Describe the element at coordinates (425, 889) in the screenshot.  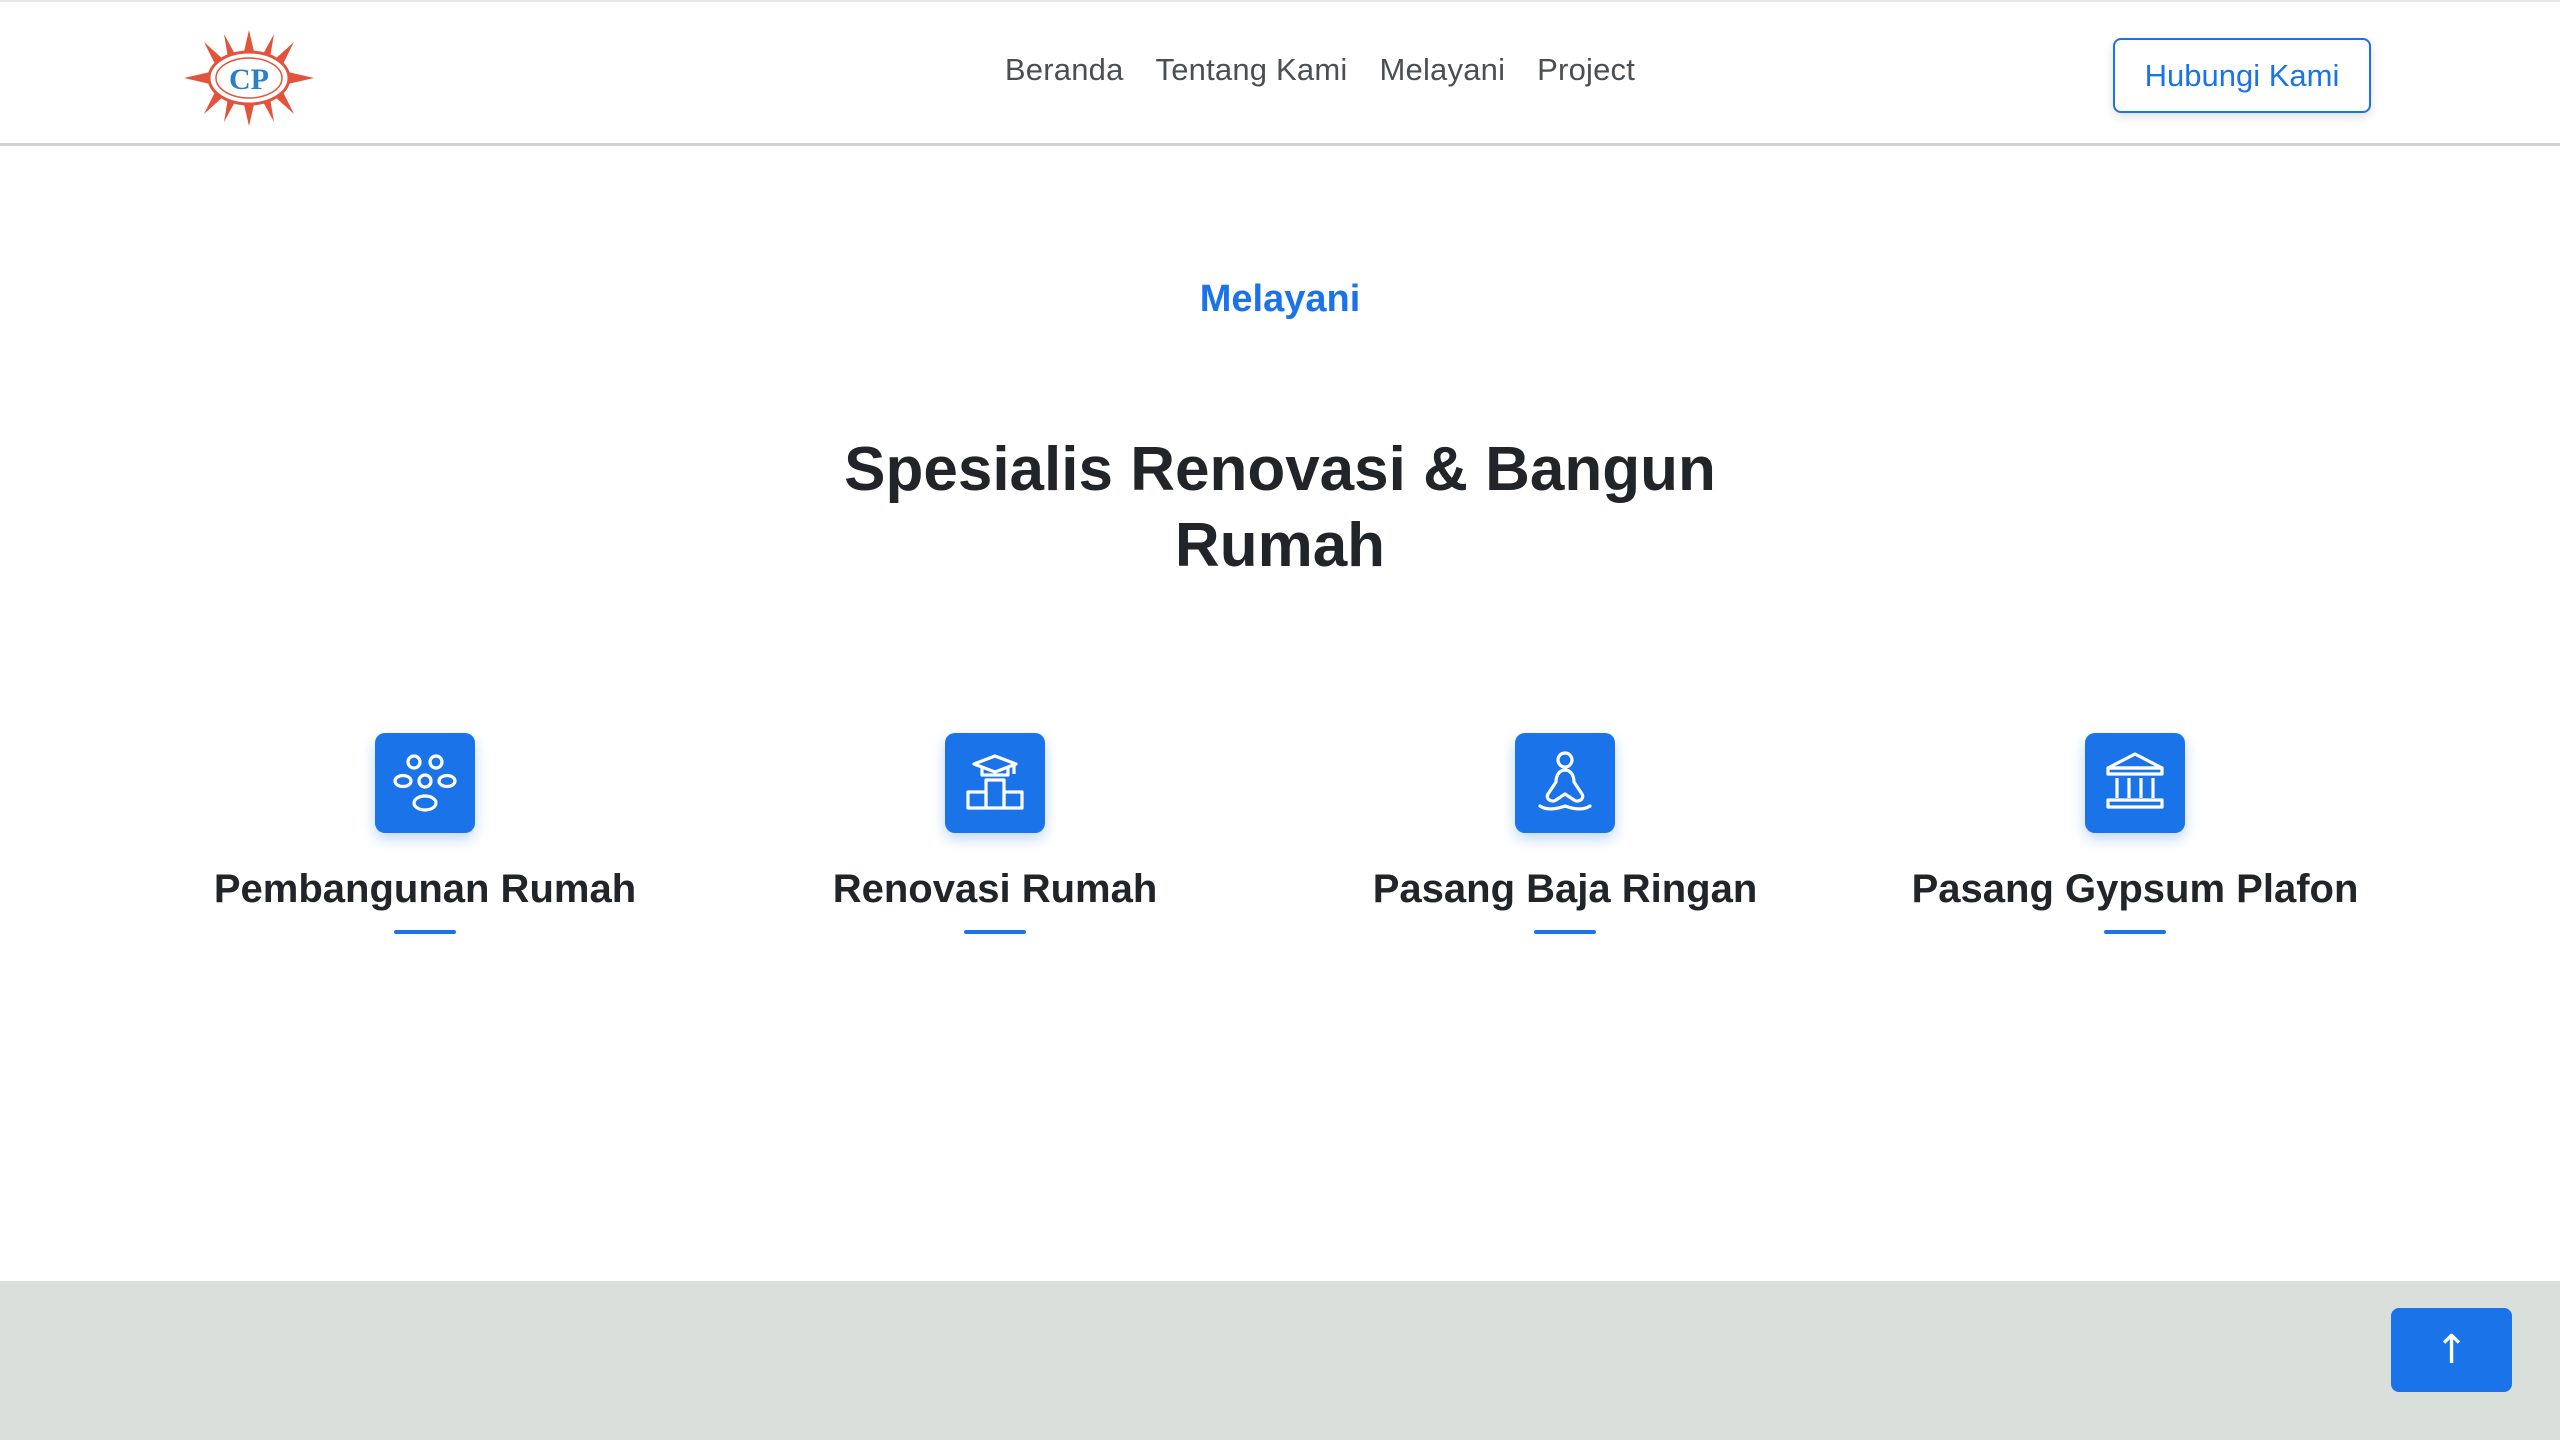
I see `service-title: Pembangunan Rumah` at that location.